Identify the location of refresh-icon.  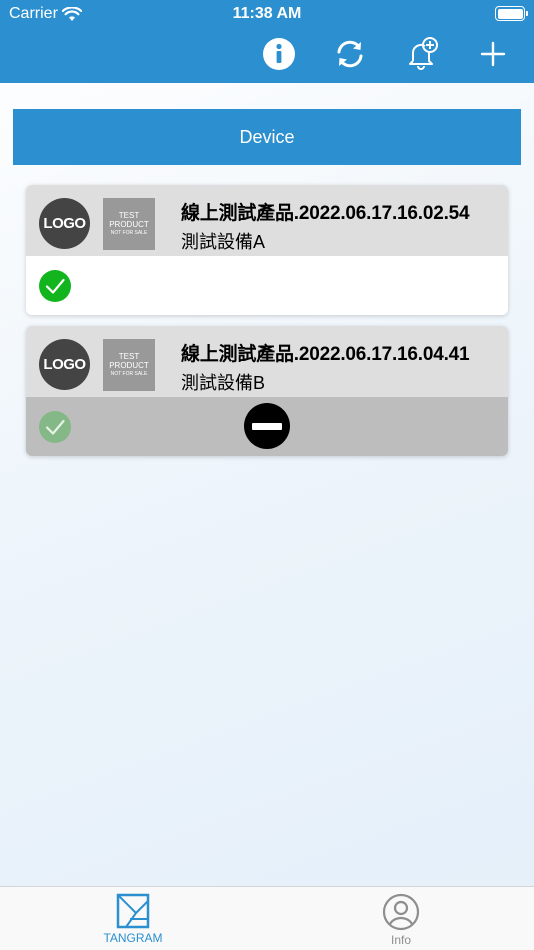
(350, 54).